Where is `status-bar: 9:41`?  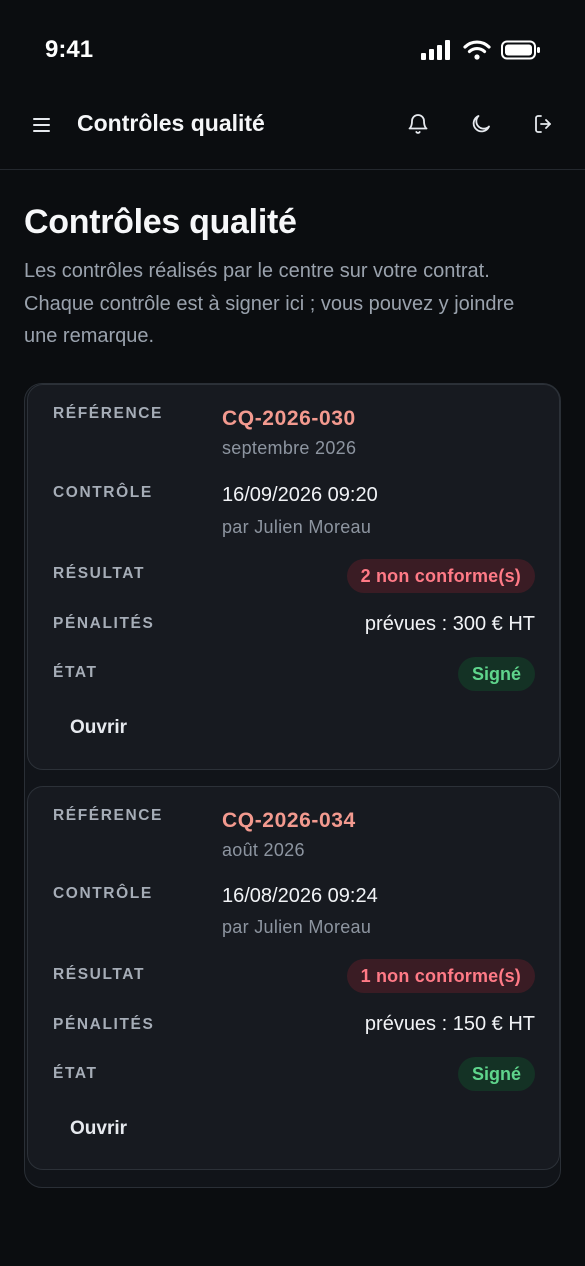 status-bar: 9:41 is located at coordinates (292, 48).